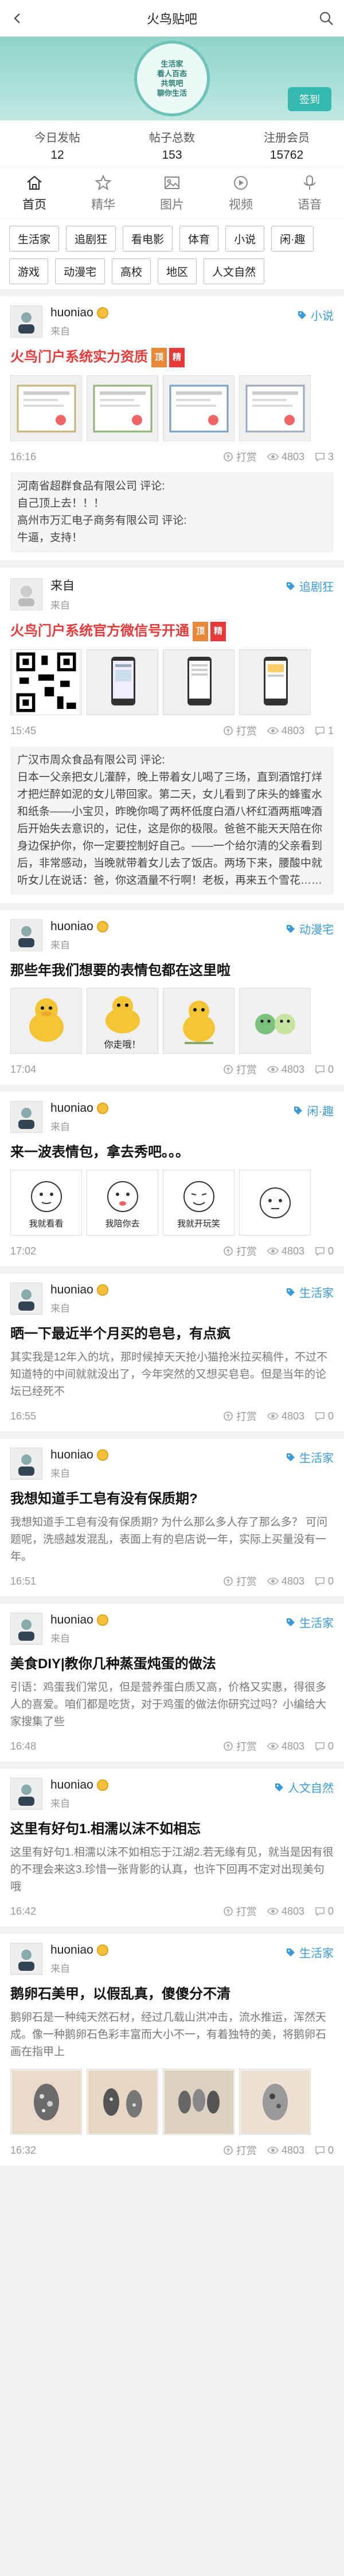 This screenshot has width=344, height=2576. Describe the element at coordinates (198, 1203) in the screenshot. I see `post-image: 我就开玩笑` at that location.